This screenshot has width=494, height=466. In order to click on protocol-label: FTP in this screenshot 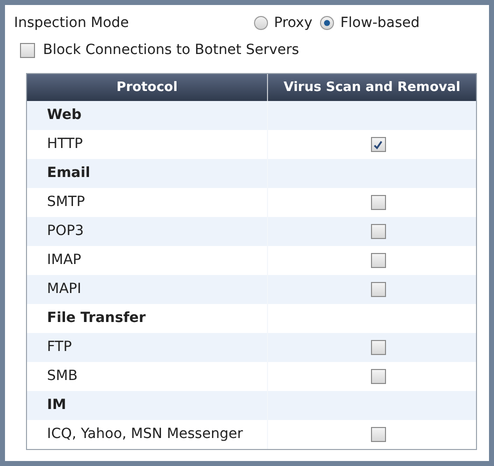, I will do `click(59, 347)`.